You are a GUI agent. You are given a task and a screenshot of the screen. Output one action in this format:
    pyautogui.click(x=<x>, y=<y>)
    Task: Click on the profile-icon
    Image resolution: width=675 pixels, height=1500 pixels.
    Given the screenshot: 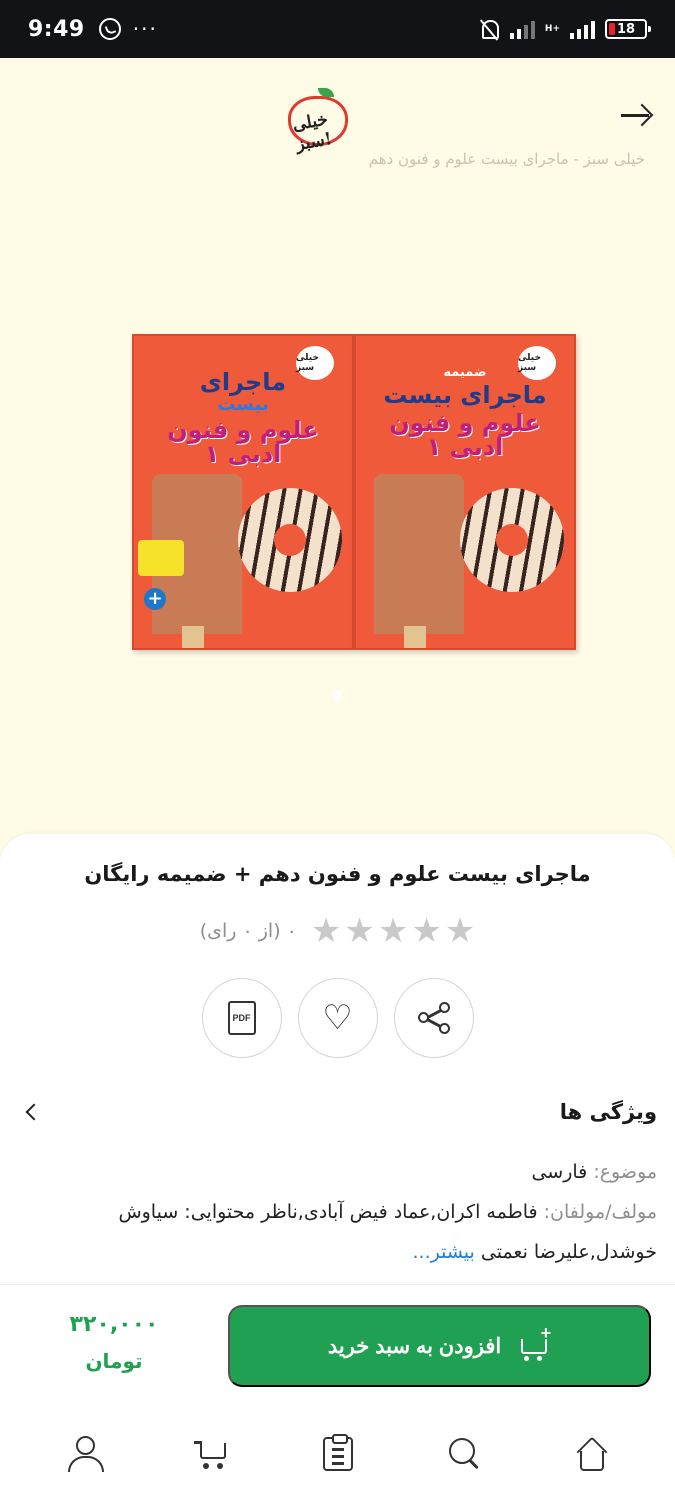 What is the action you would take?
    pyautogui.click(x=85, y=1454)
    